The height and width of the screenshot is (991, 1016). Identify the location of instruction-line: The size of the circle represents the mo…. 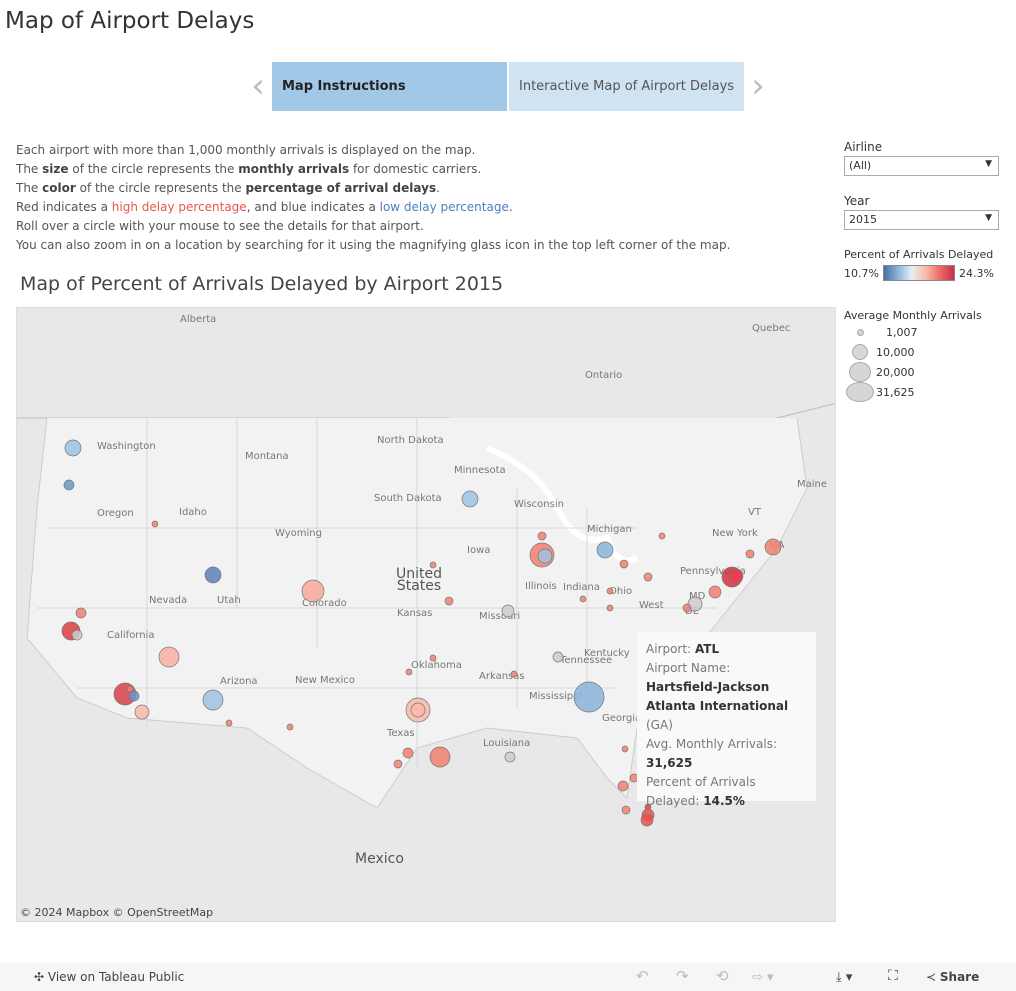
(249, 169).